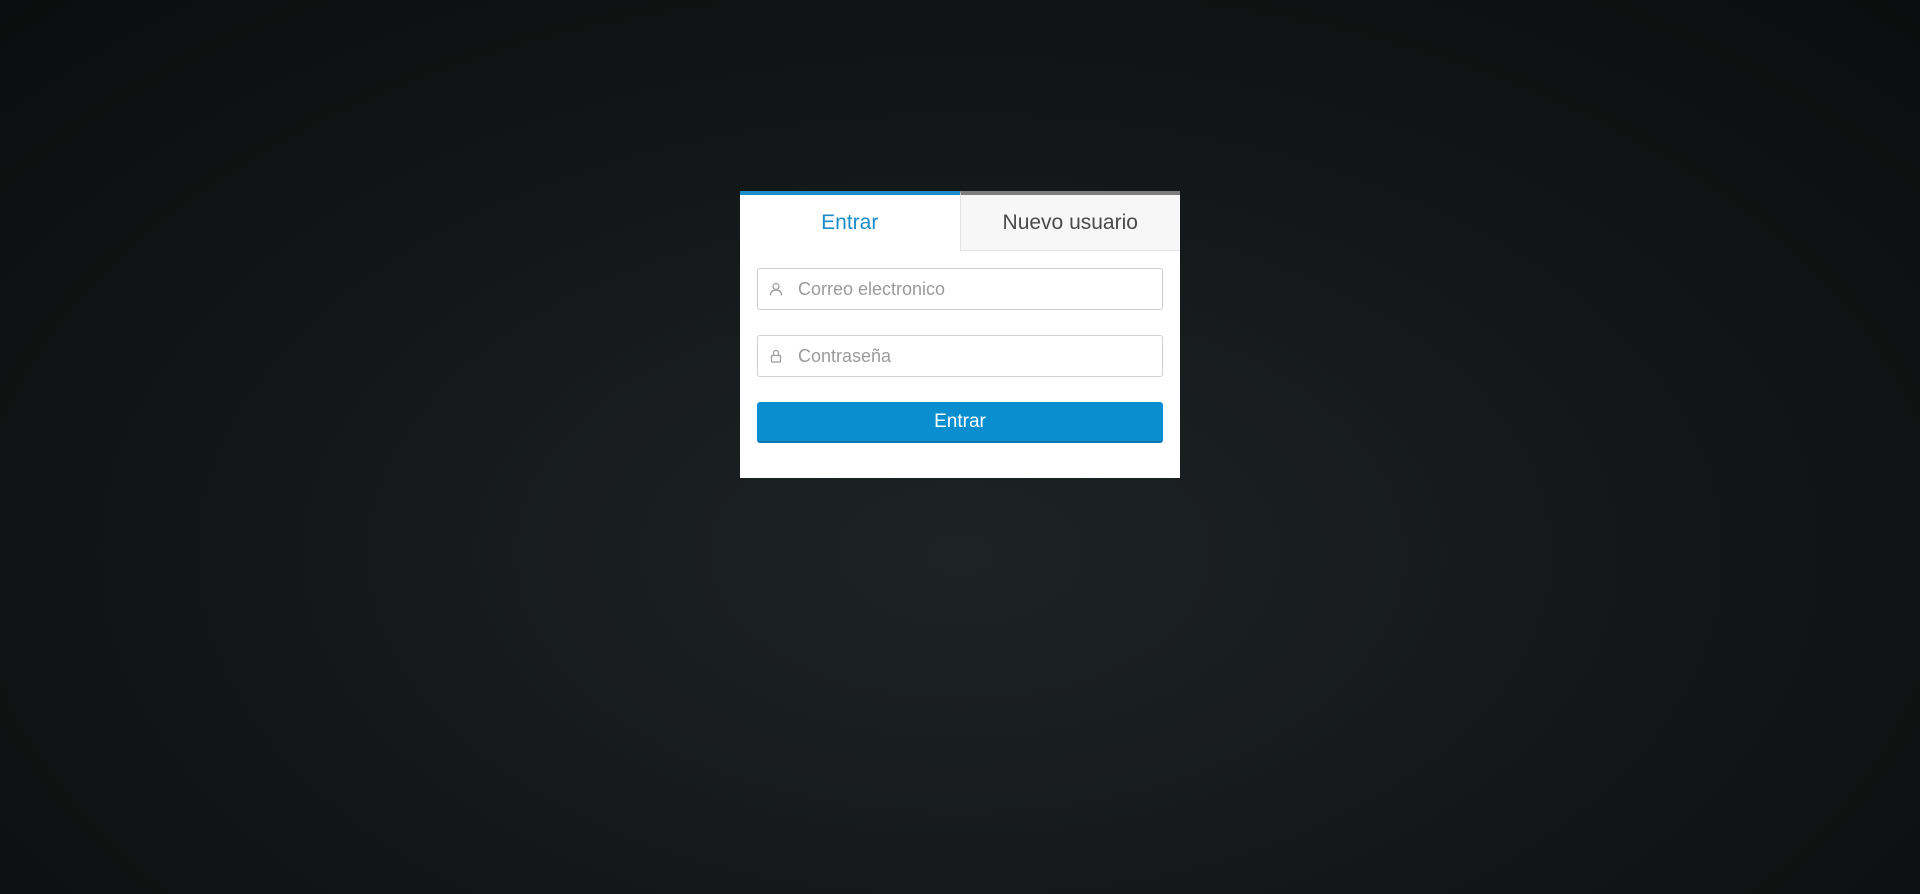 This screenshot has width=1920, height=894. I want to click on login-button: Entrar, so click(960, 422).